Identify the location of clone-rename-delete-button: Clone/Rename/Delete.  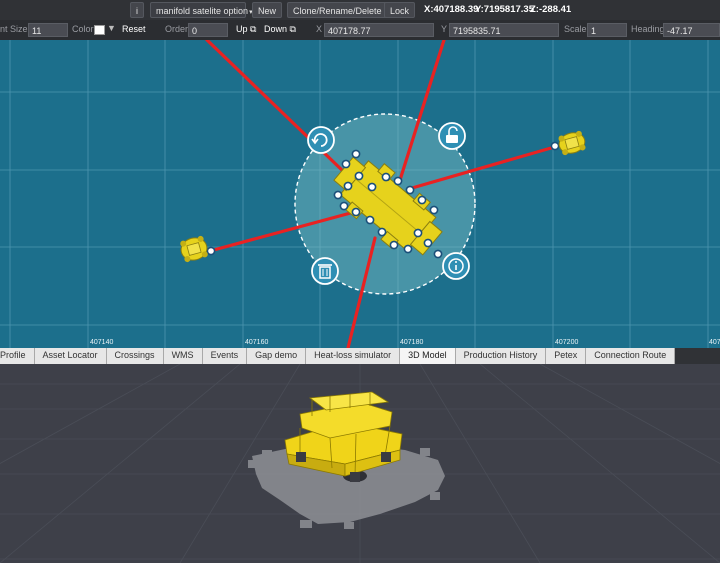
(337, 10).